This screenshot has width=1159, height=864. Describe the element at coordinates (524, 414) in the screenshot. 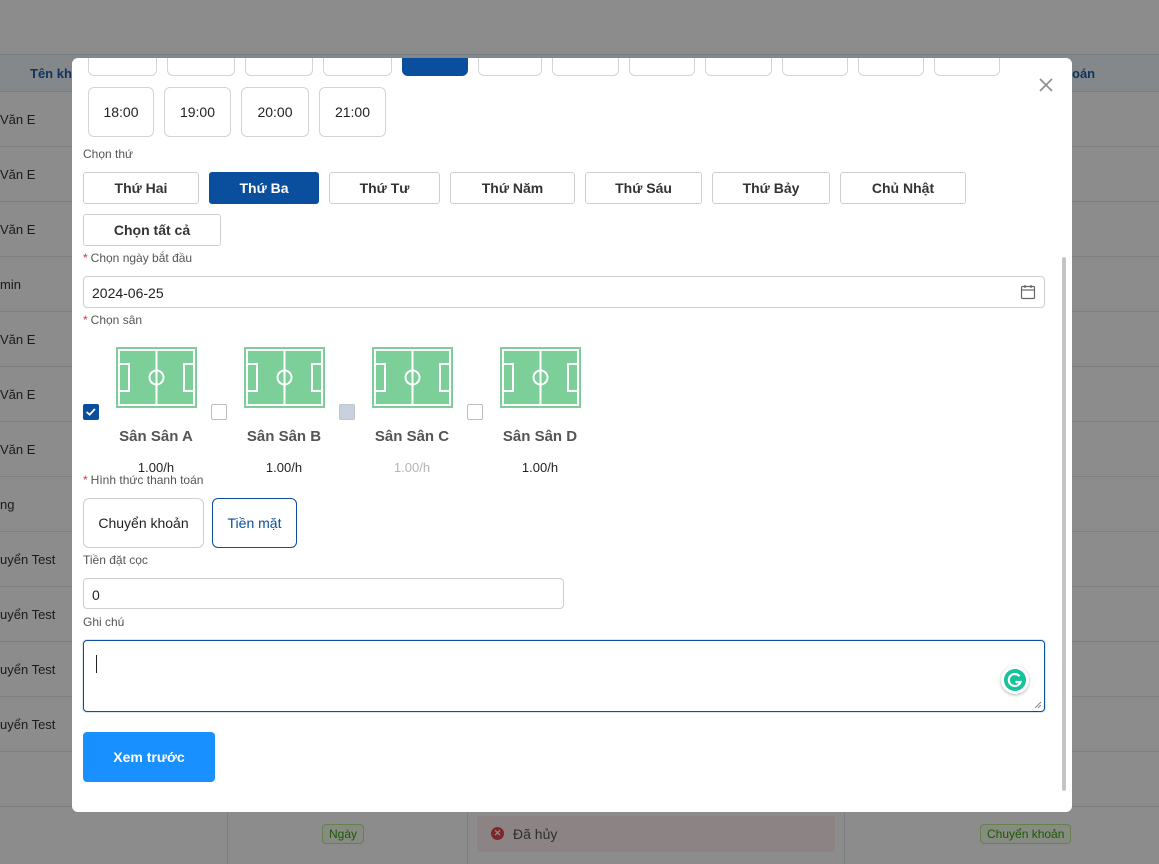

I see `court-option-d: Sân Sân D 1.00/h` at that location.